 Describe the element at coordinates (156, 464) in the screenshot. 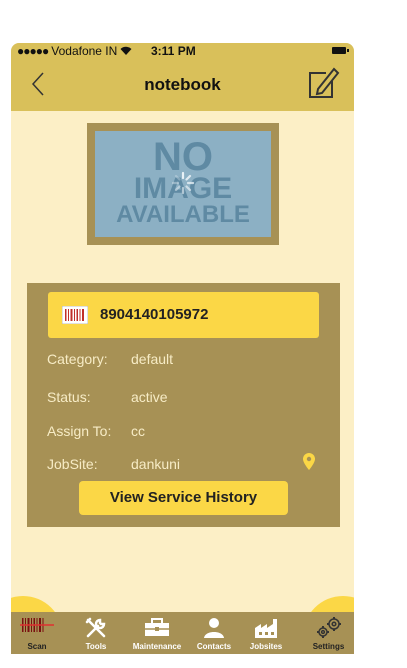

I see `jobsite-value: dankuni` at that location.